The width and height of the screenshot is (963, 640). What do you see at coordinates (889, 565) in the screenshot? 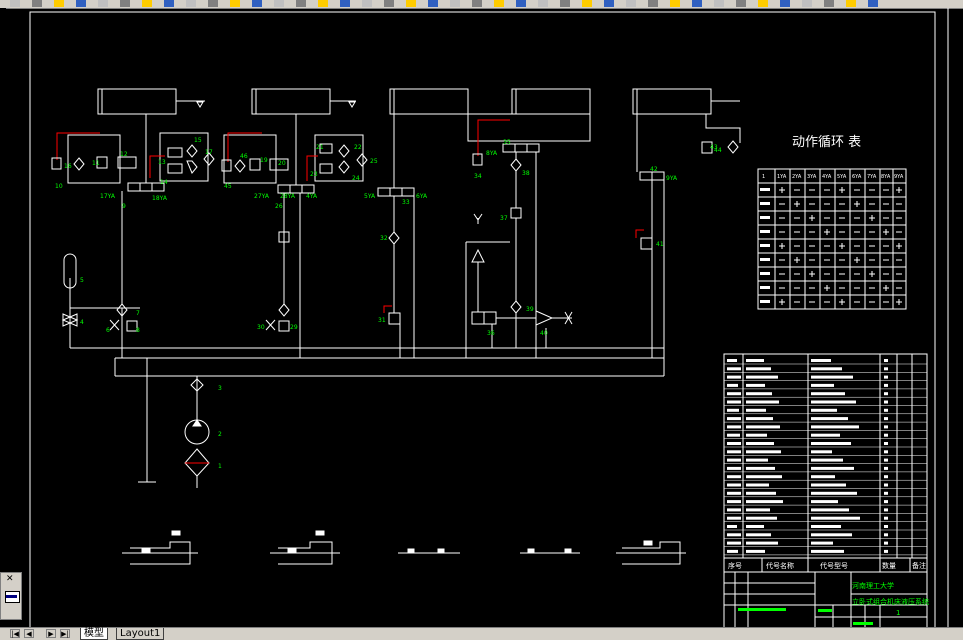
I see `svg-text: 数量` at bounding box center [889, 565].